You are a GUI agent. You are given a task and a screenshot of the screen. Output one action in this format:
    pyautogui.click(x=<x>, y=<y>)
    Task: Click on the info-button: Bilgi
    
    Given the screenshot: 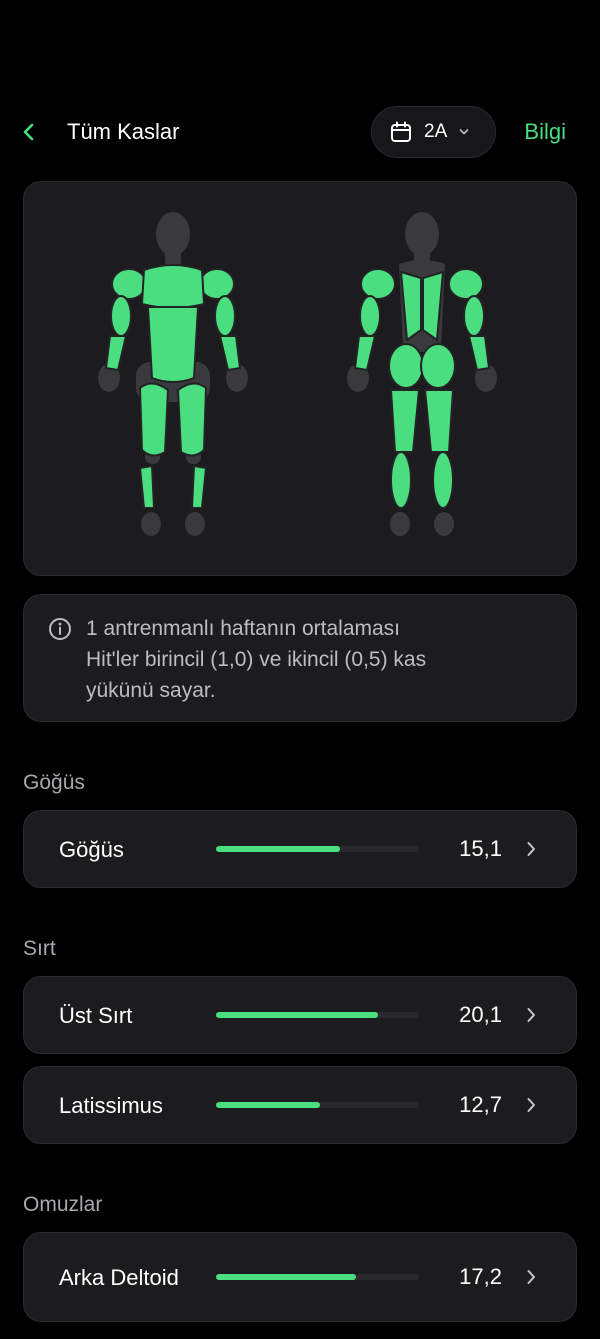 What is the action you would take?
    pyautogui.click(x=545, y=132)
    